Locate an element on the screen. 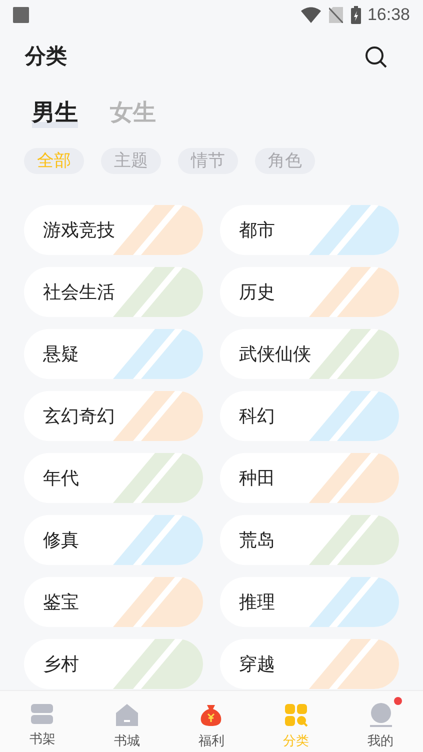  nav-tab: 我的 is located at coordinates (380, 721).